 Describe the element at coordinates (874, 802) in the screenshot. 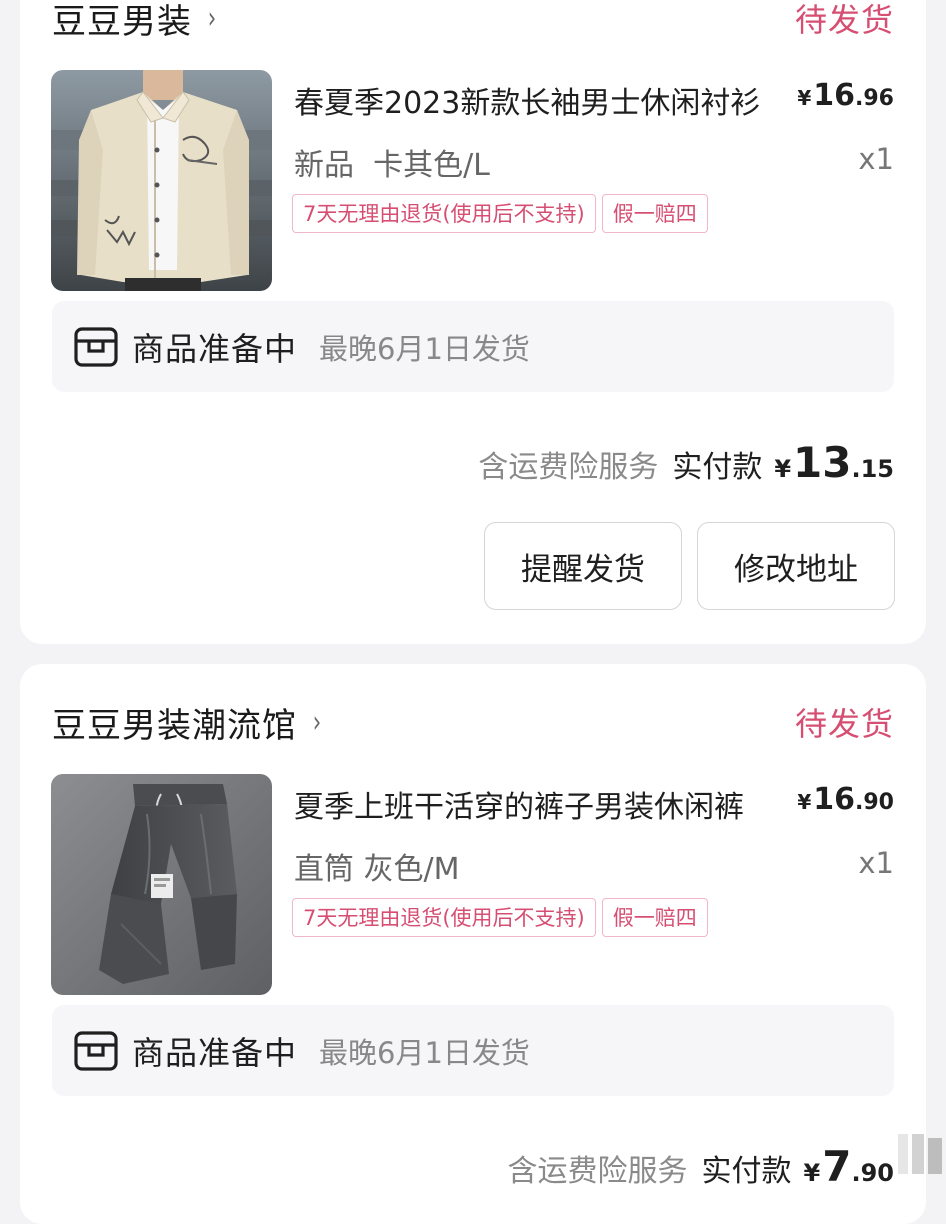

I see `price-decimal: .90` at that location.